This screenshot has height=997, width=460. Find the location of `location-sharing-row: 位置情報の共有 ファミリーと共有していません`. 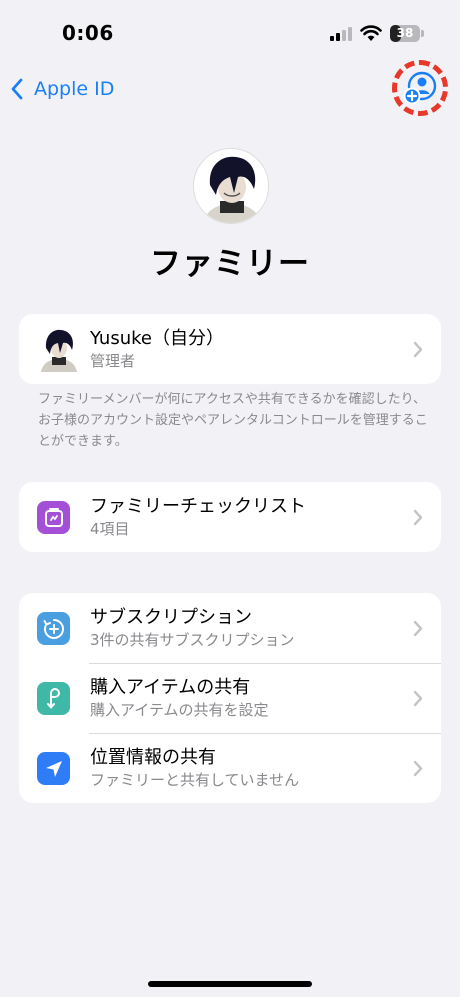

location-sharing-row: 位置情報の共有 ファミリーと共有していません is located at coordinates (230, 768).